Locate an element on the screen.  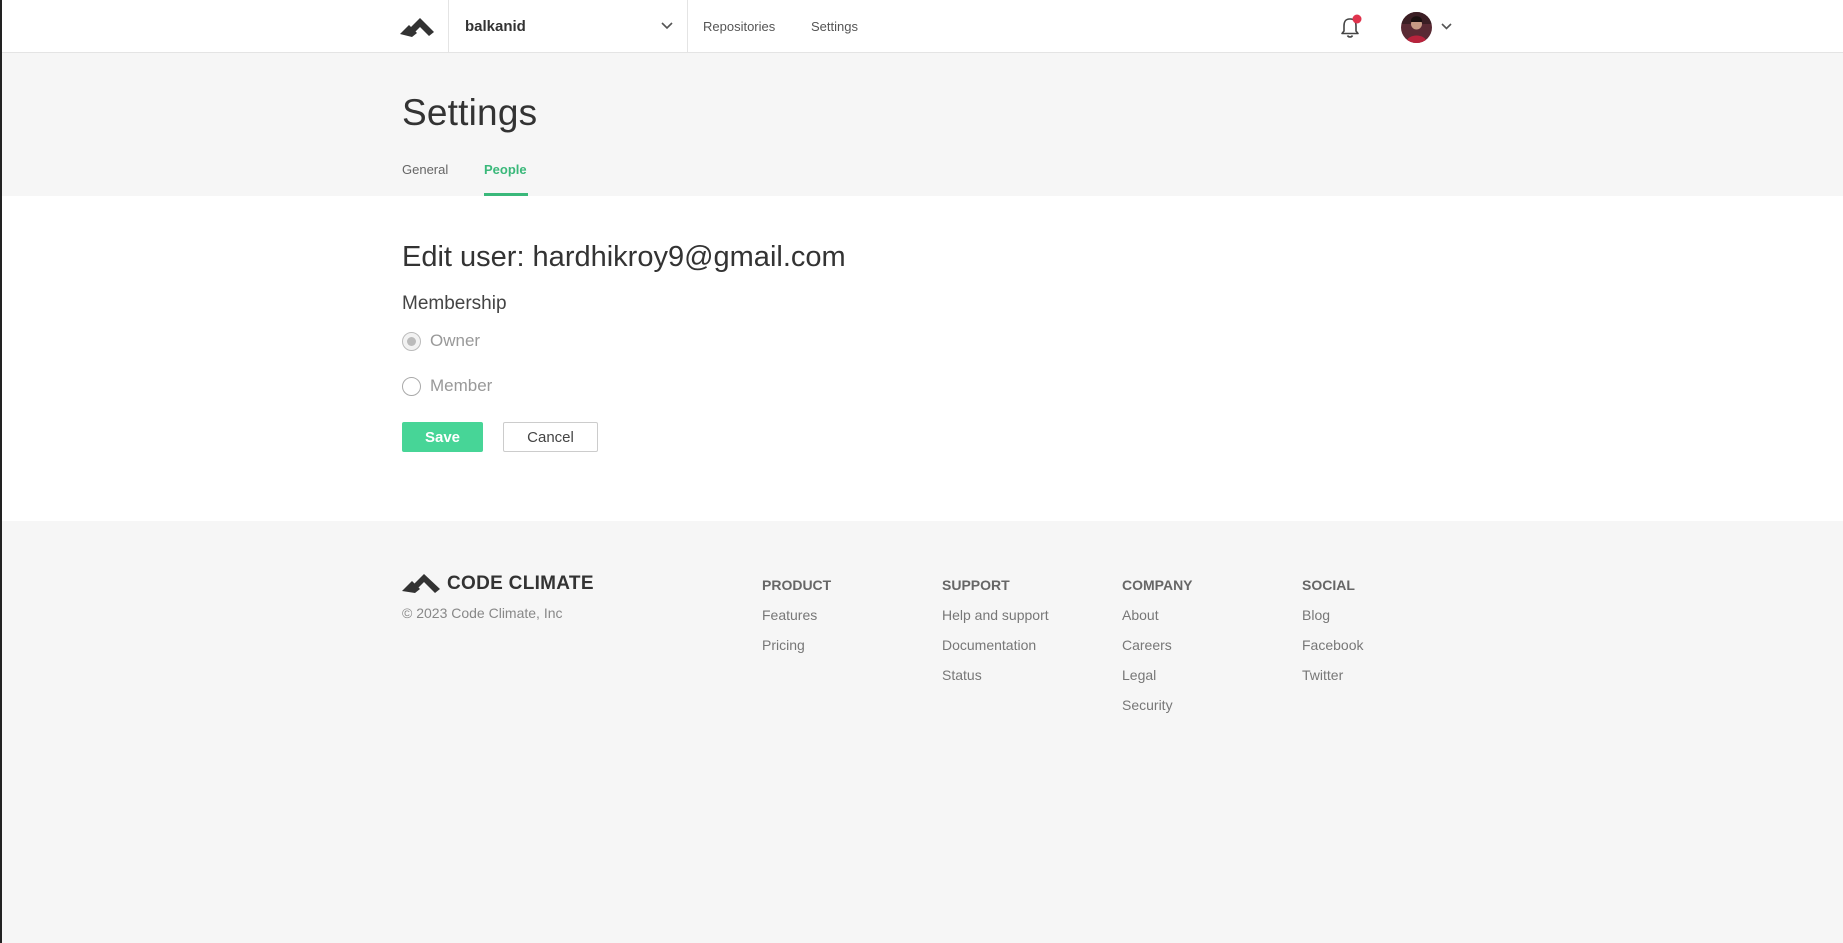
footer-column-product: PRODUCT Features Pricing is located at coordinates (796, 622).